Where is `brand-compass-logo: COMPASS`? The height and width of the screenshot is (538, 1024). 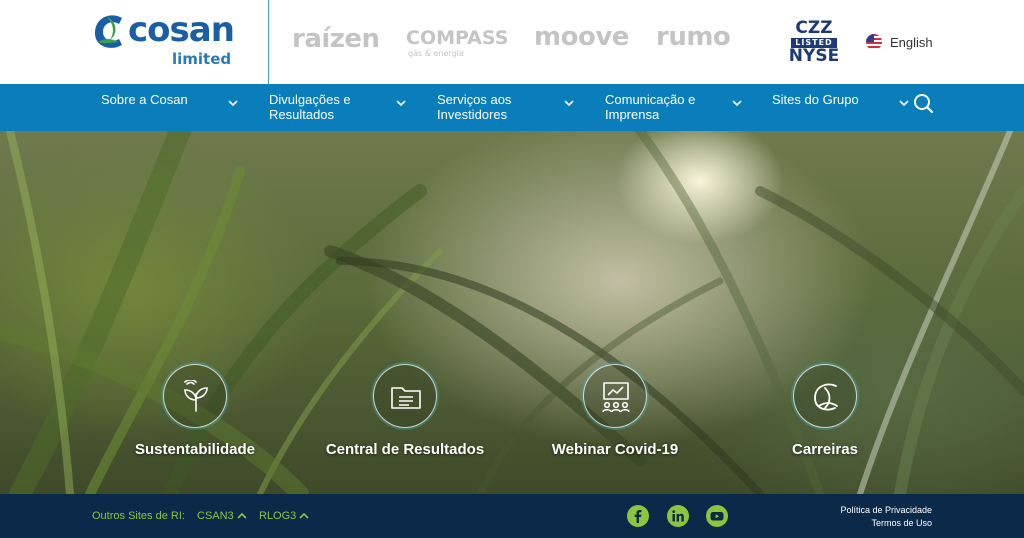 brand-compass-logo: COMPASS is located at coordinates (457, 38).